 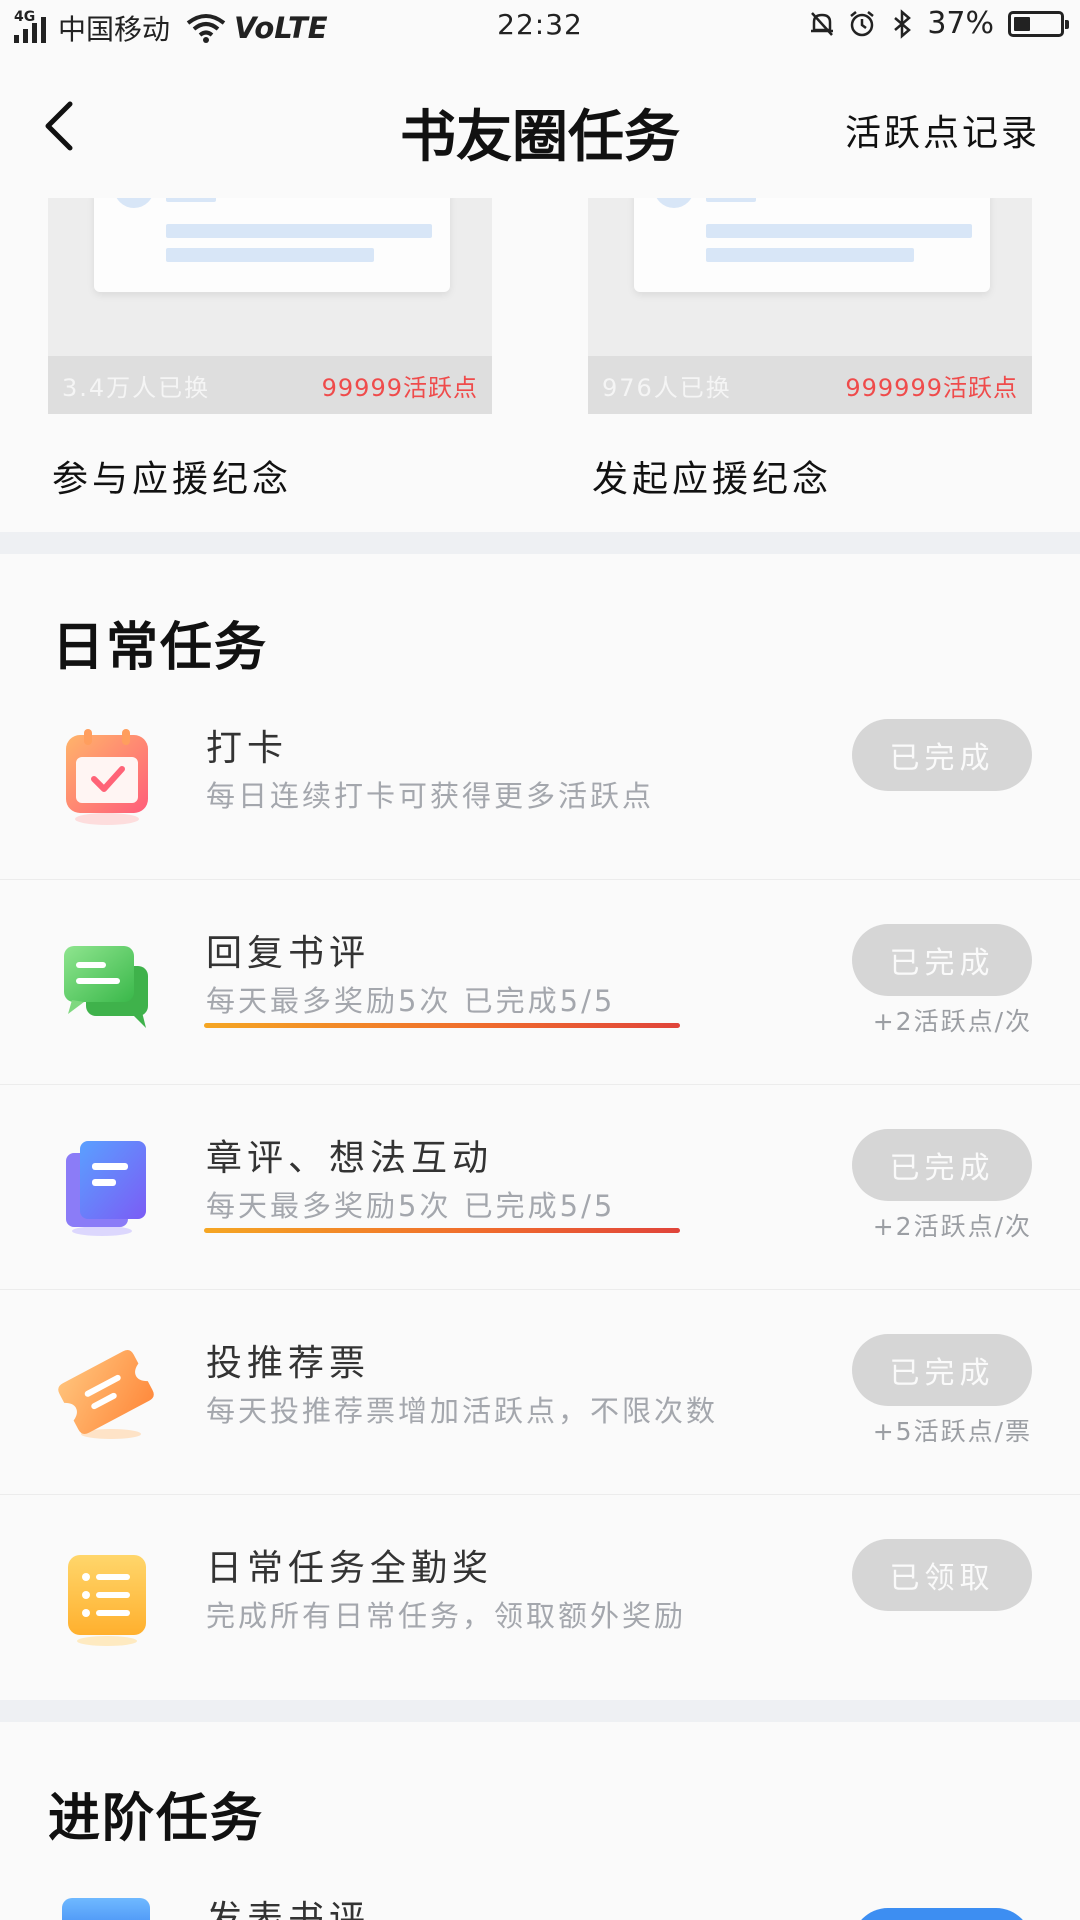 I want to click on bluetooth-icon, so click(x=903, y=23).